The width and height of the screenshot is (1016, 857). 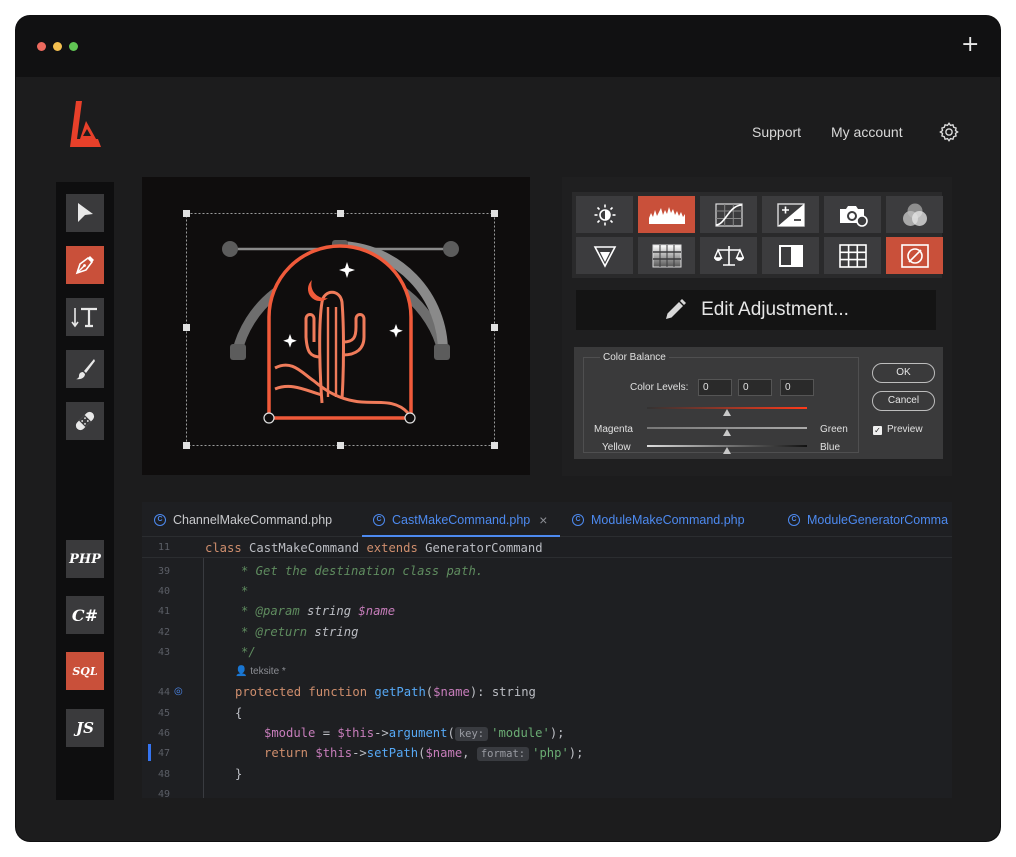 I want to click on curves-icon, so click(x=728, y=214).